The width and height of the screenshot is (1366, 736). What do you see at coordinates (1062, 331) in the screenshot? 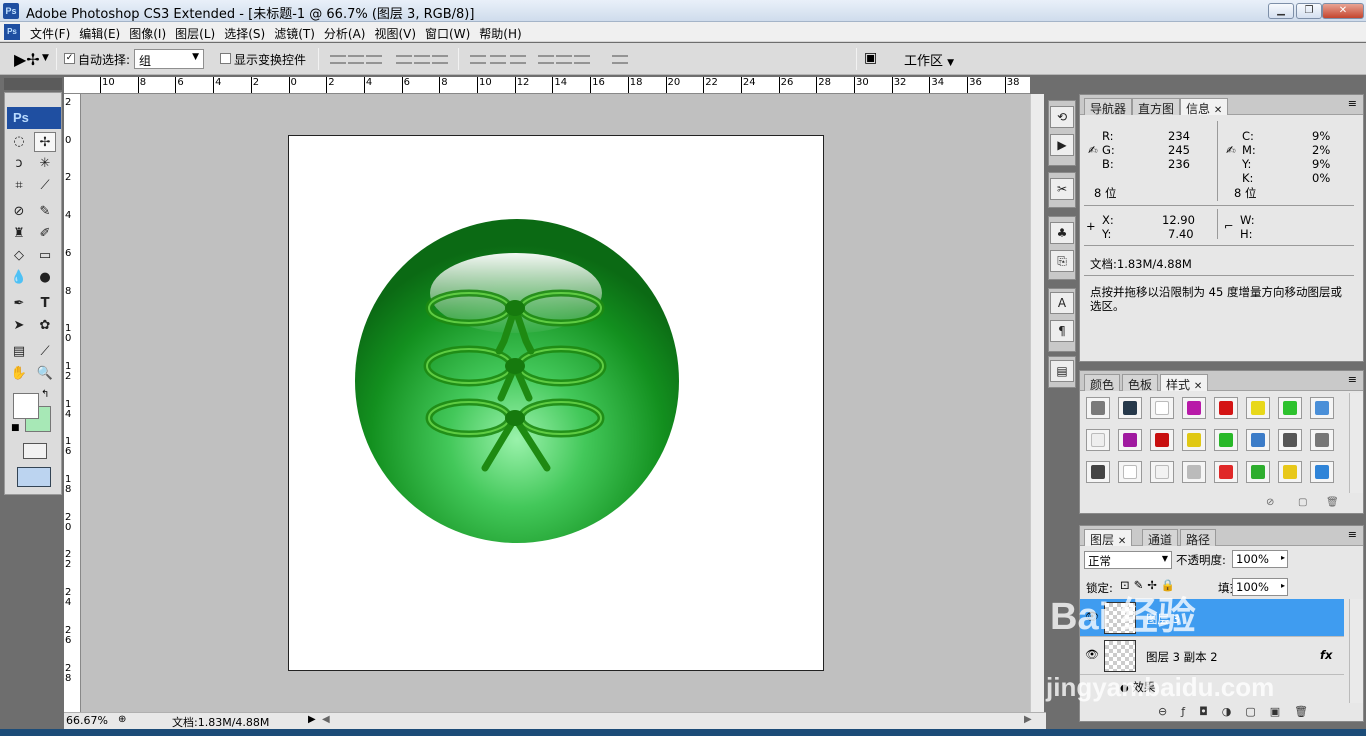
I see `paragraph-panel-icon: ¶` at bounding box center [1062, 331].